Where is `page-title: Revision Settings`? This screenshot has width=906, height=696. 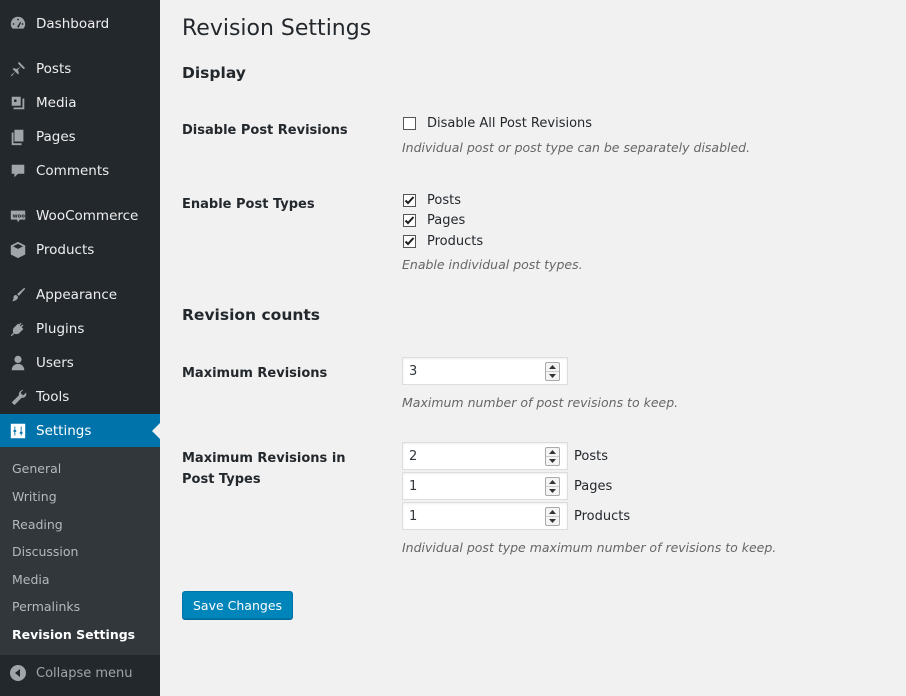
page-title: Revision Settings is located at coordinates (277, 28).